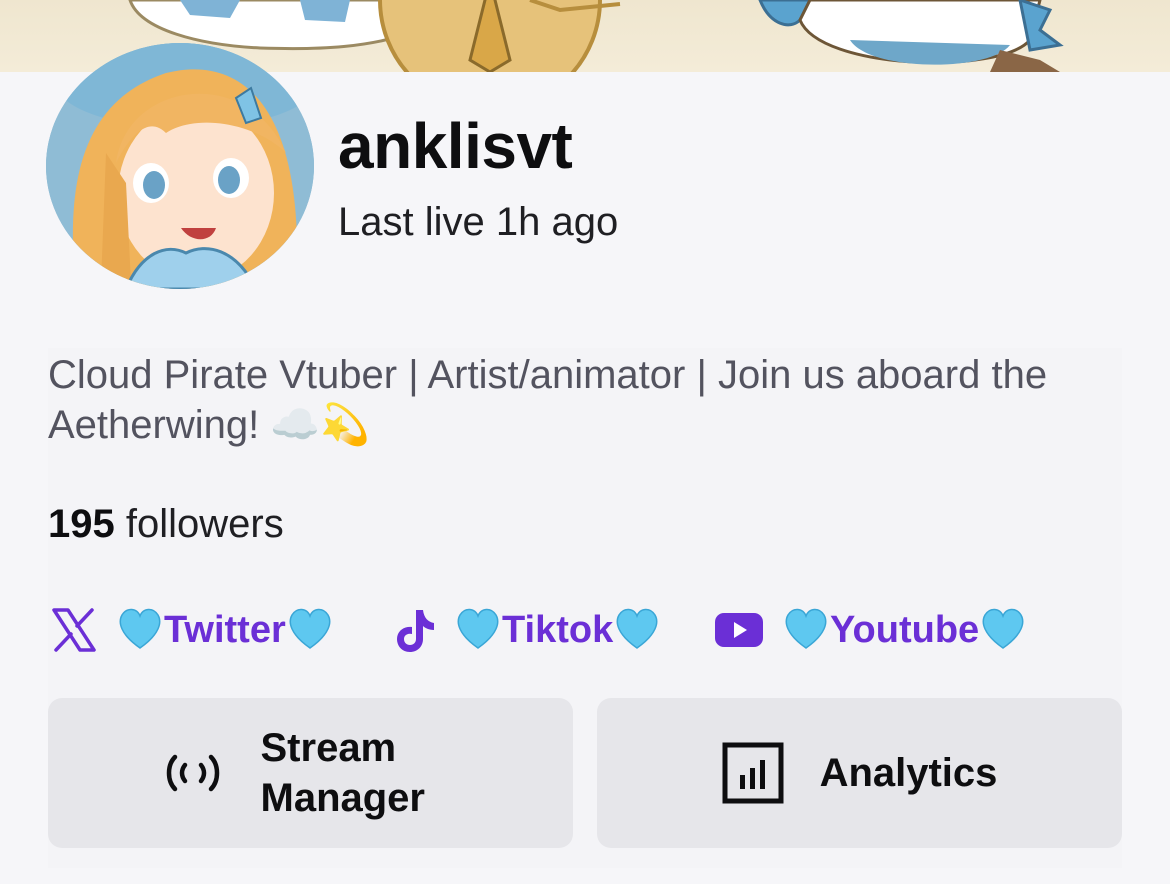  What do you see at coordinates (908, 773) in the screenshot?
I see `analytics-label: Analytics` at bounding box center [908, 773].